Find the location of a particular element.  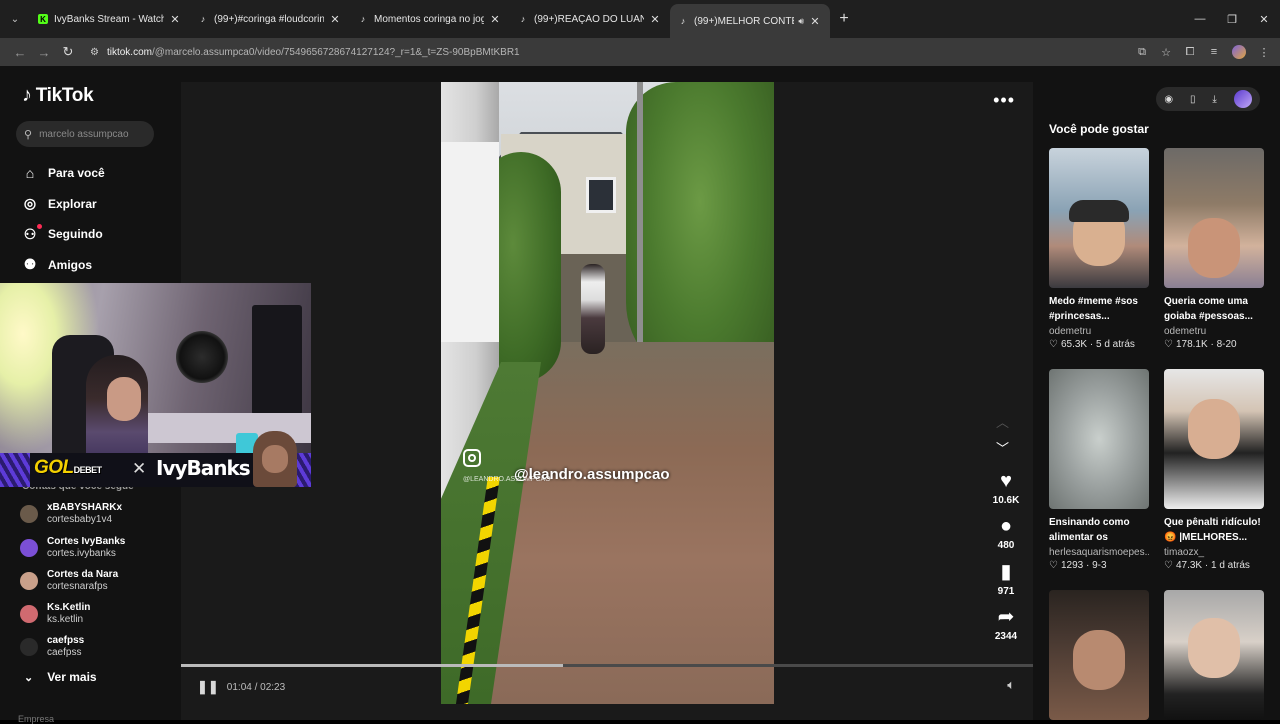

comment-button: ● 480 is located at coordinates (1006, 533).